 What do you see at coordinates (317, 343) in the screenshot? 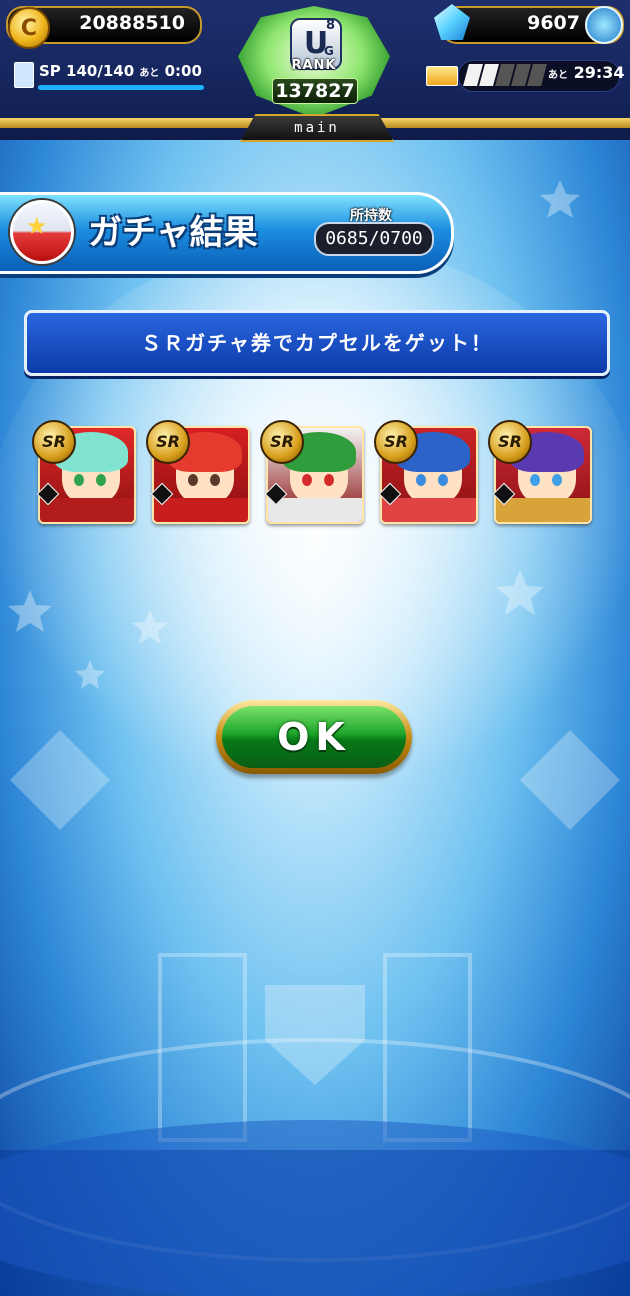
I see `result-message: ＳＲガチャ券でカプセルをゲット！` at bounding box center [317, 343].